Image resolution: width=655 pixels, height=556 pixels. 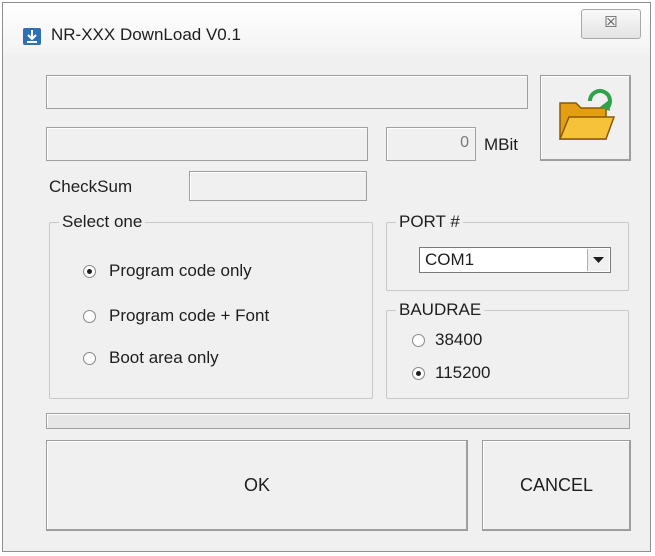 I want to click on close-button: ☒, so click(x=611, y=24).